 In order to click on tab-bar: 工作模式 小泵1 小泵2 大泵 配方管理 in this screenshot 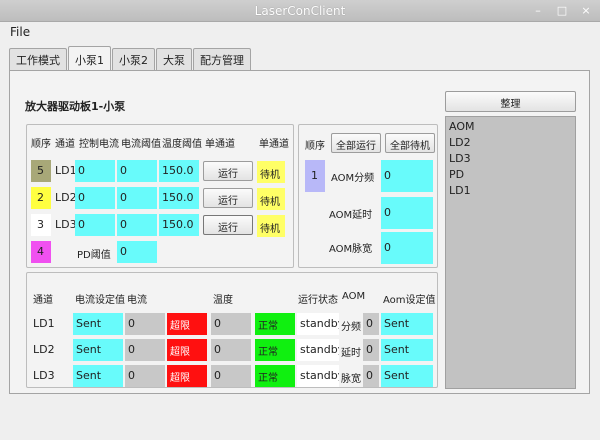, I will do `click(130, 58)`.